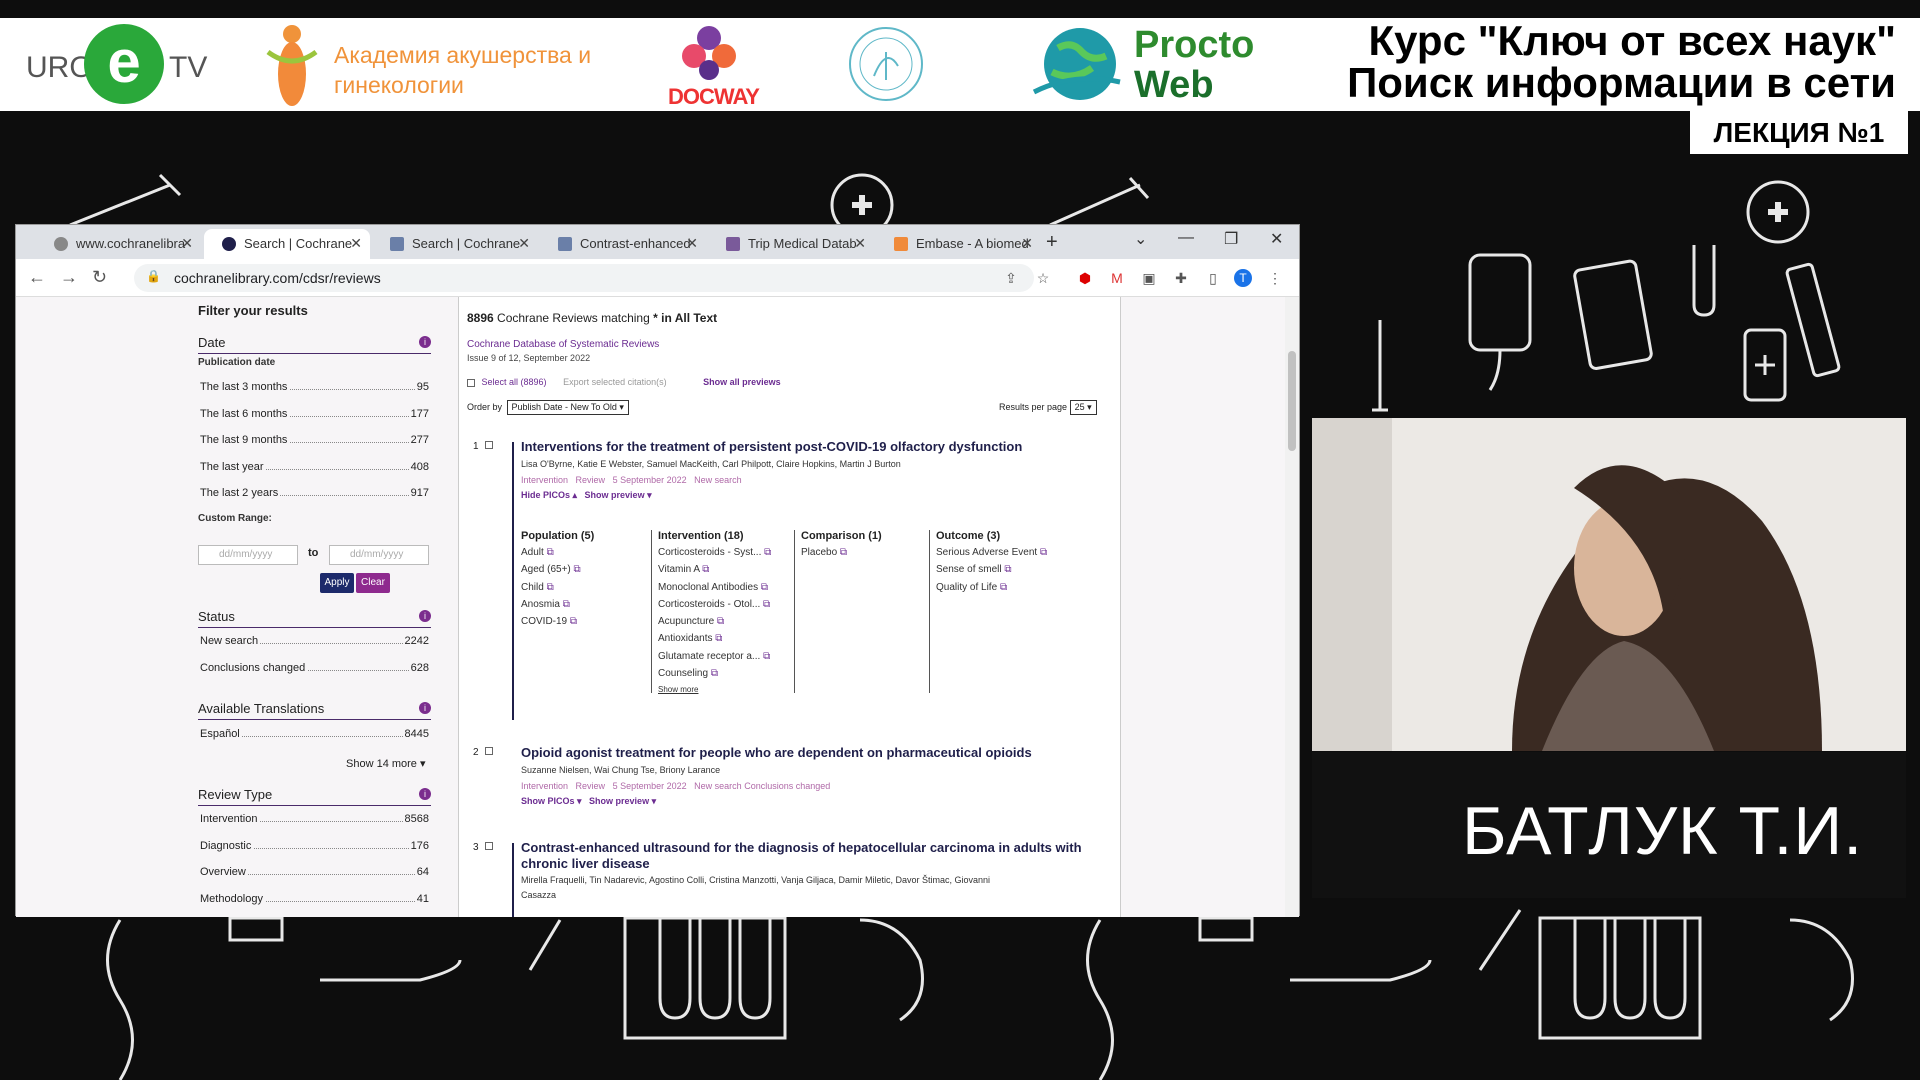 The height and width of the screenshot is (1080, 1920). Describe the element at coordinates (386, 763) in the screenshot. I see `show-more-translations-link: Show 14 more ▾` at that location.